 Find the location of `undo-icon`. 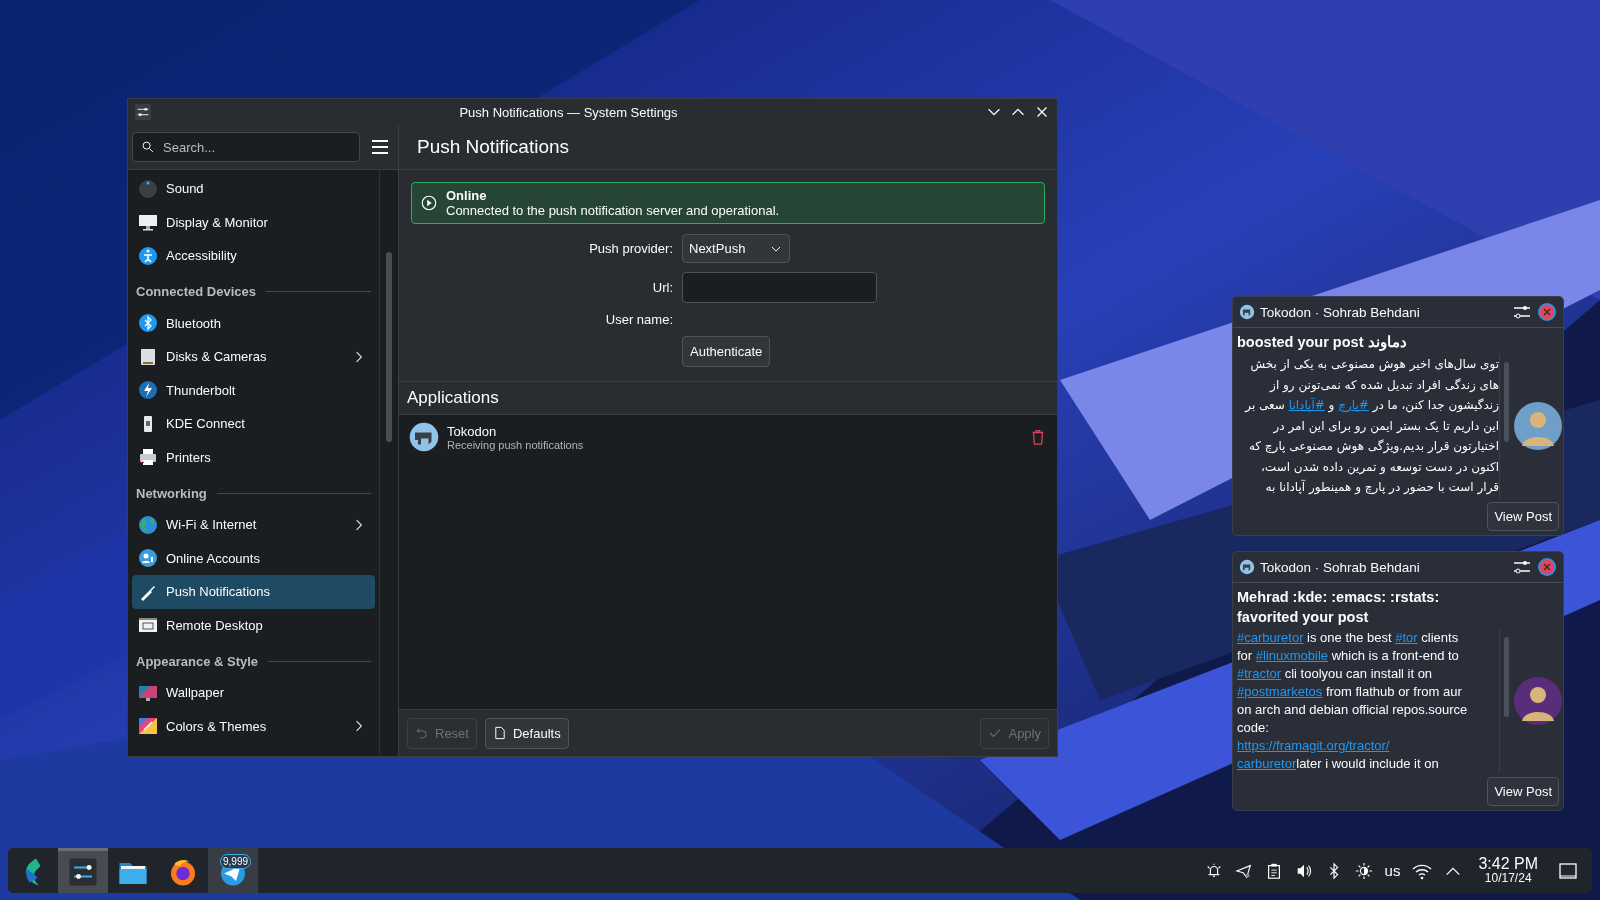

undo-icon is located at coordinates (422, 733).